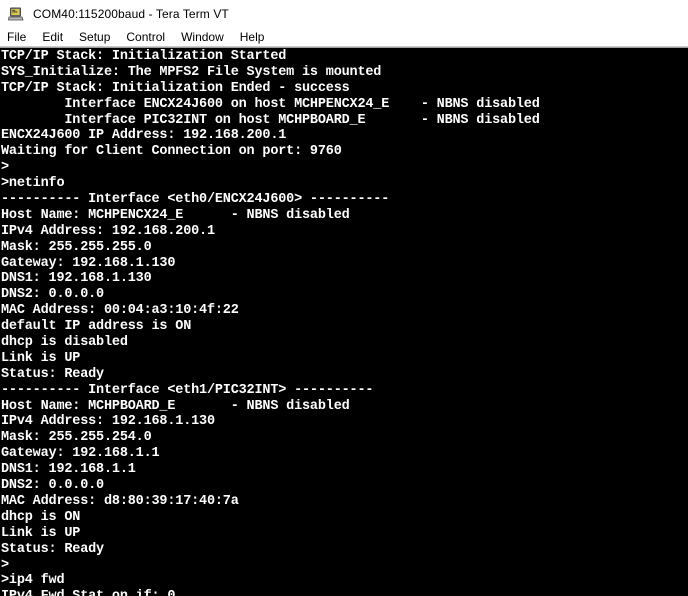 The image size is (688, 596). Describe the element at coordinates (76, 247) in the screenshot. I see `terminal-line: Mask: 255.255.255.0` at that location.